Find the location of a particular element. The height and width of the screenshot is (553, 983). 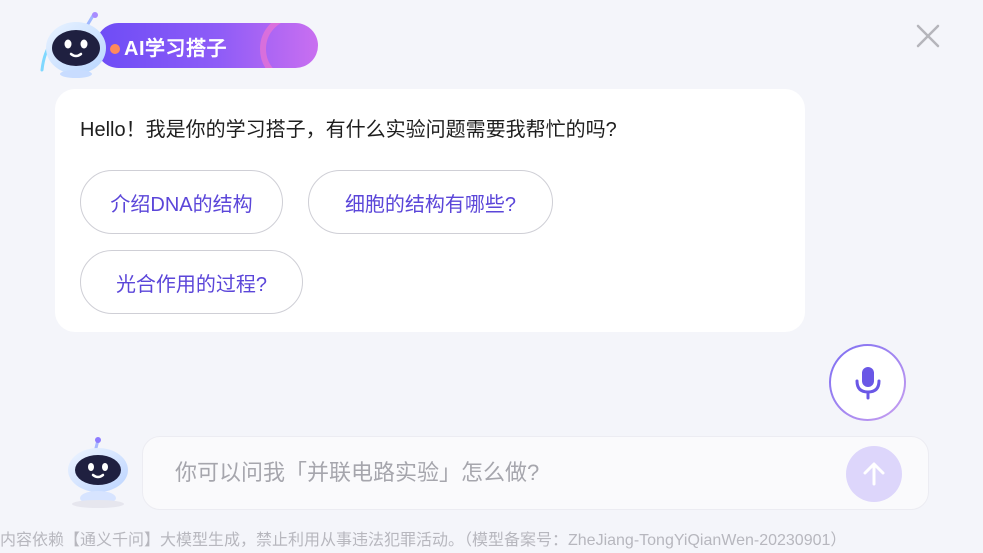

arrow-up-icon is located at coordinates (874, 474).